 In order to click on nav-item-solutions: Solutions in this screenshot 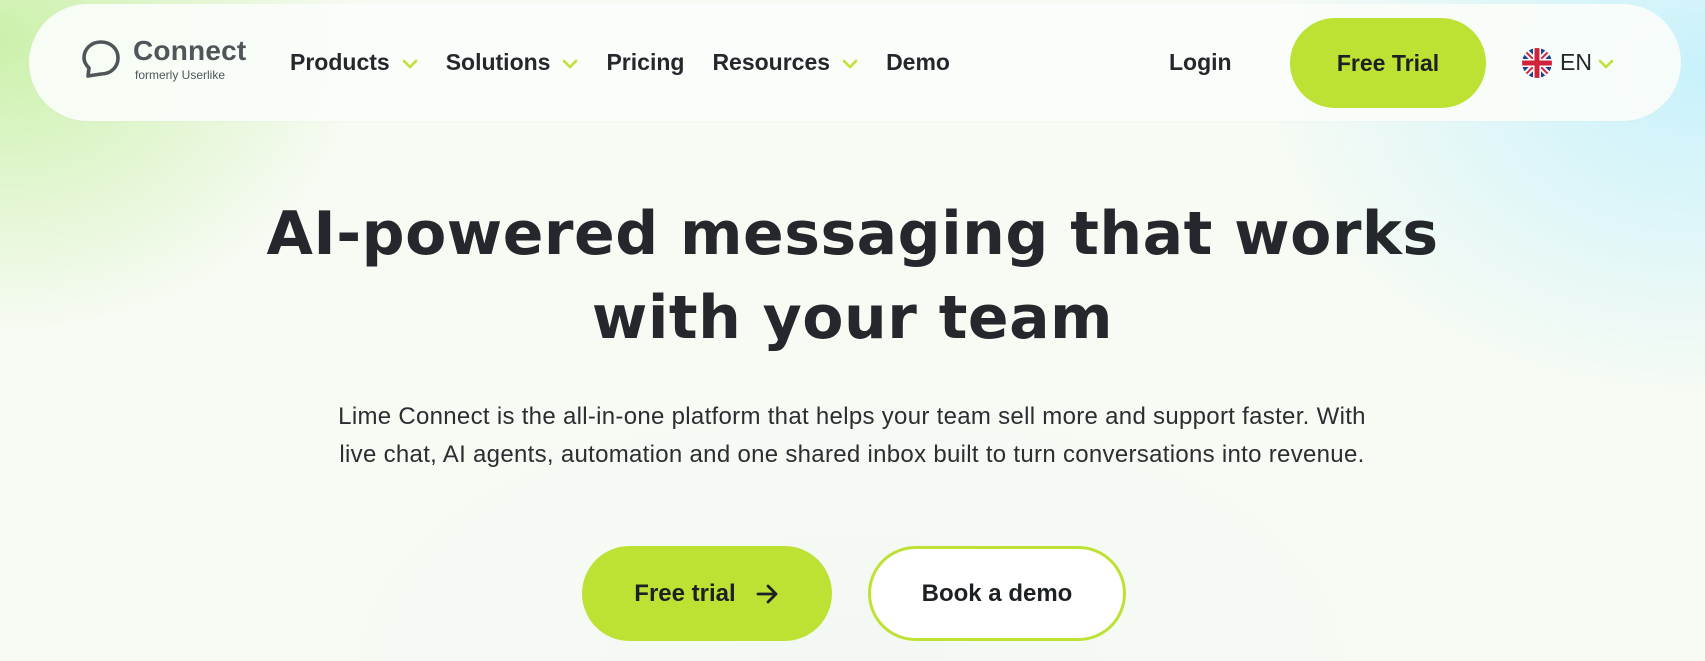, I will do `click(512, 62)`.